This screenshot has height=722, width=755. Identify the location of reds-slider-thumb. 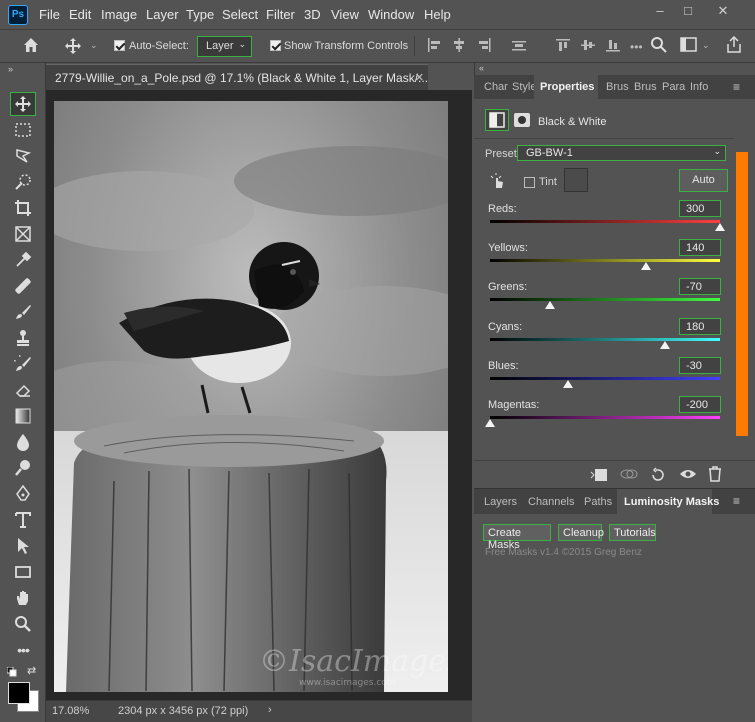
(720, 227).